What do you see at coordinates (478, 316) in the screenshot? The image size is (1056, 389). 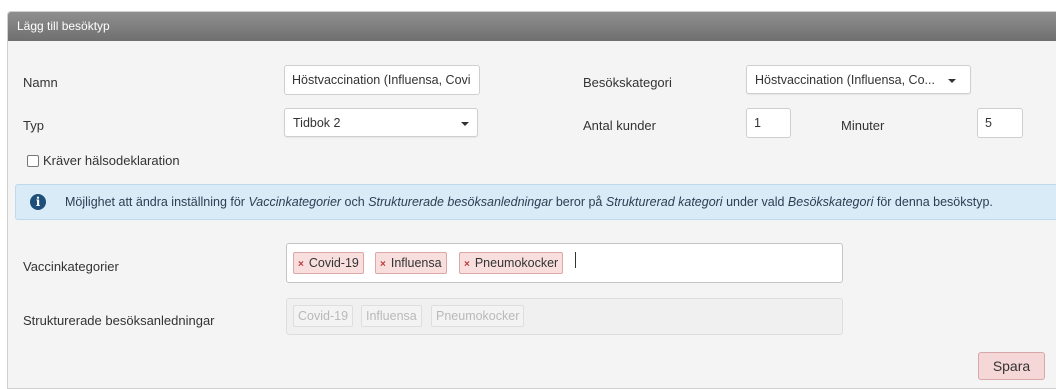 I see `tag-pneumokocker: Pneumokocker` at bounding box center [478, 316].